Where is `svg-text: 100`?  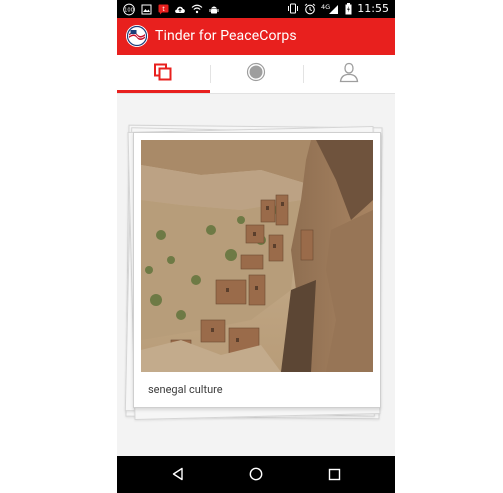
svg-text: 100 is located at coordinates (129, 10).